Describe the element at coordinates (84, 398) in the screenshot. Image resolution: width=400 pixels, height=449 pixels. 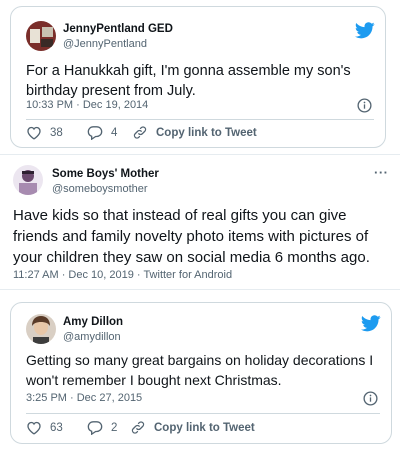
I see `tweet-timestamp: 3:25 PM · Dec 27, 2015` at that location.